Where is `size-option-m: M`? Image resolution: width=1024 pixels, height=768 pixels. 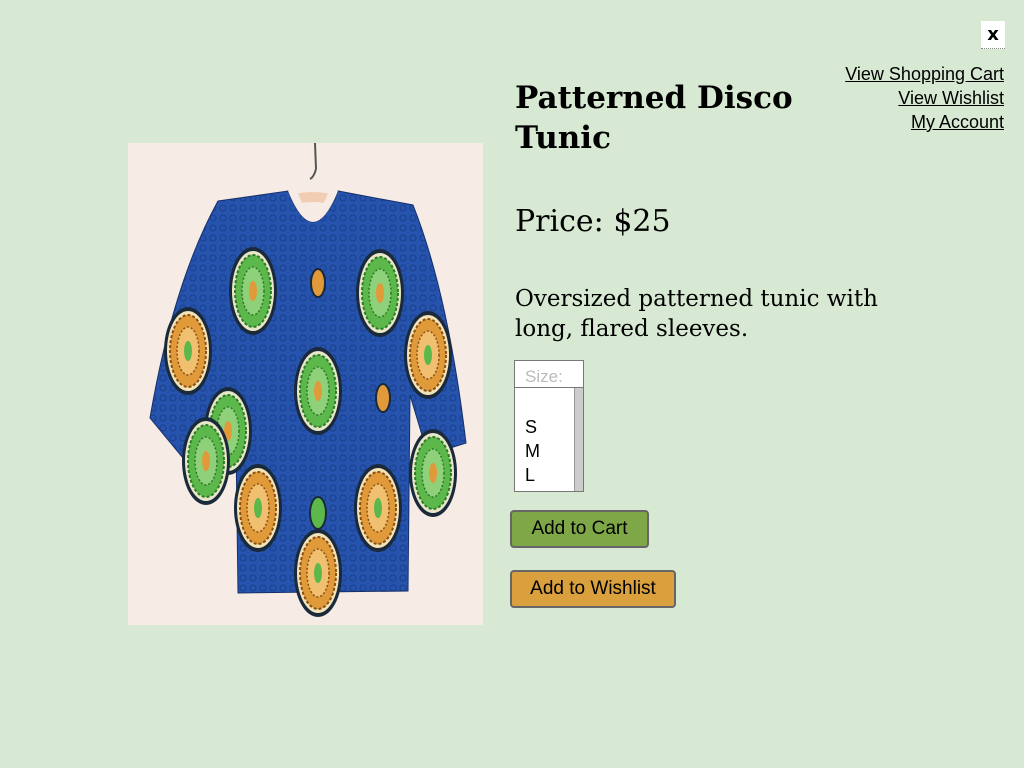 size-option-m: M is located at coordinates (550, 451).